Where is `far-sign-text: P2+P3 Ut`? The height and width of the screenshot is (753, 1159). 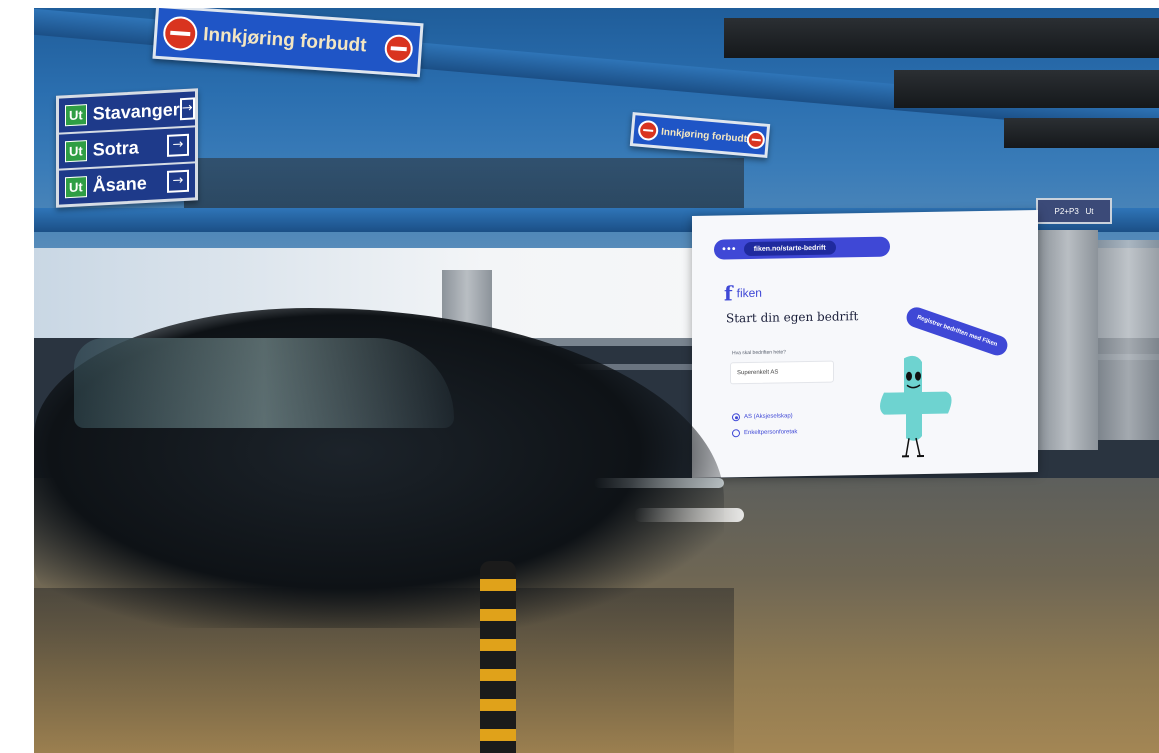 far-sign-text: P2+P3 Ut is located at coordinates (1074, 211).